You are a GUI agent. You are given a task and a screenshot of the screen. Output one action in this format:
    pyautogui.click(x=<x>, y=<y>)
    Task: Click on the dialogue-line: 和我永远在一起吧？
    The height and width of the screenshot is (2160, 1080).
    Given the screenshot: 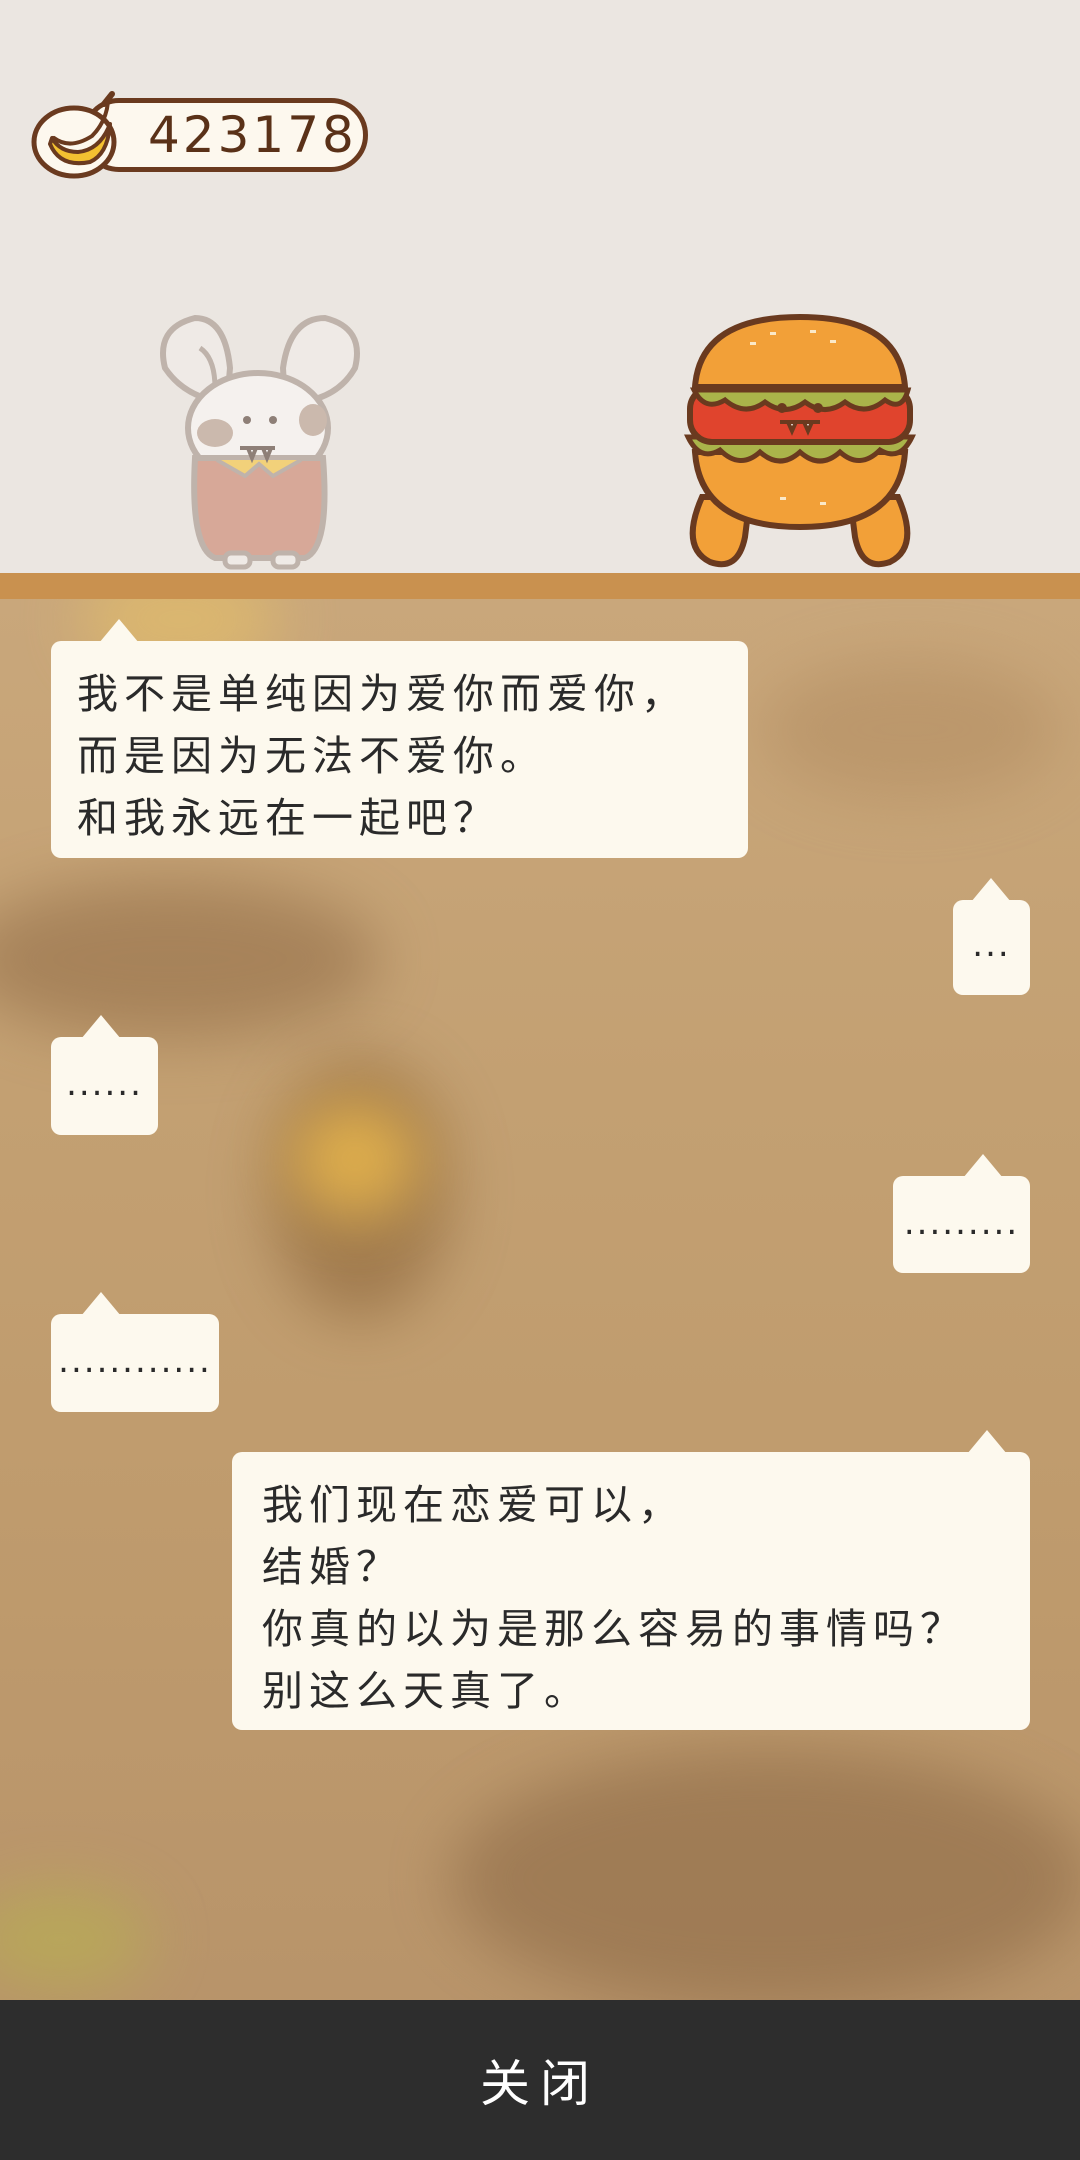 What is the action you would take?
    pyautogui.click(x=288, y=818)
    